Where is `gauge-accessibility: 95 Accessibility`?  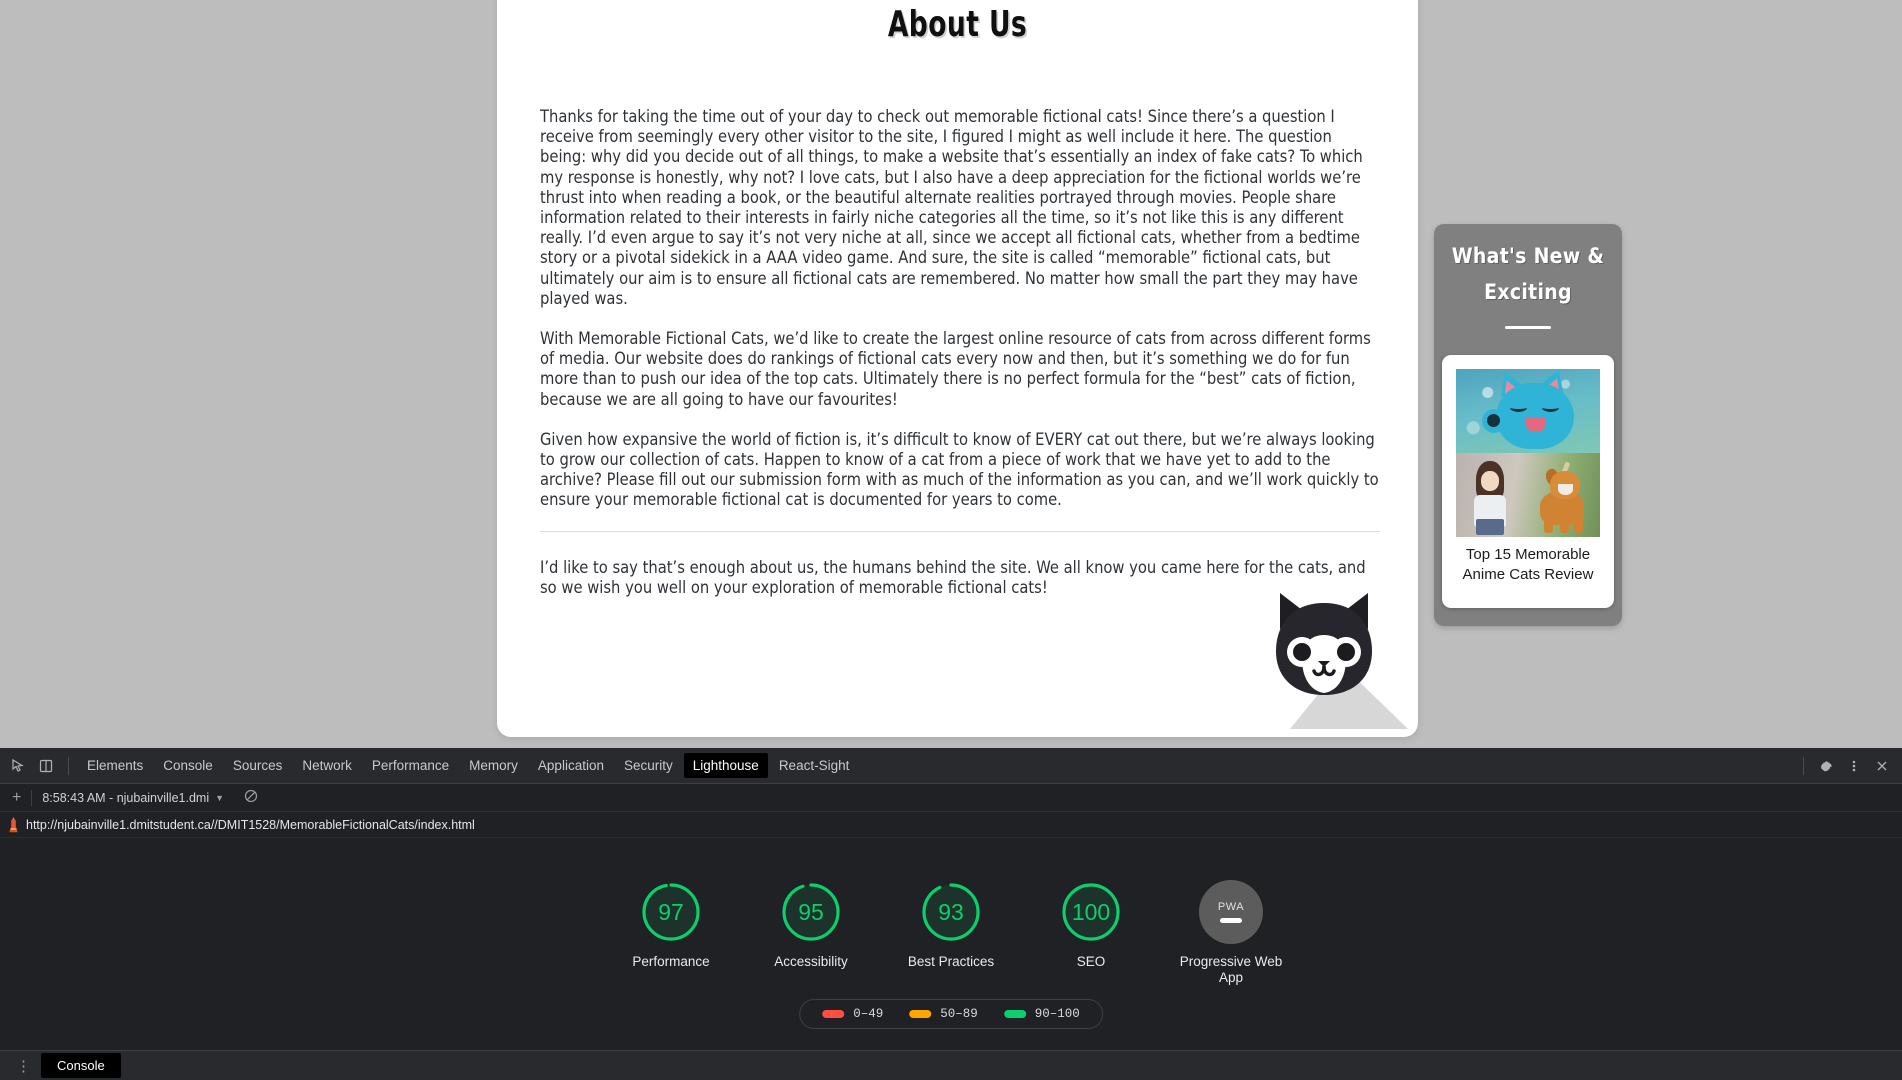
gauge-accessibility: 95 Accessibility is located at coordinates (811, 933).